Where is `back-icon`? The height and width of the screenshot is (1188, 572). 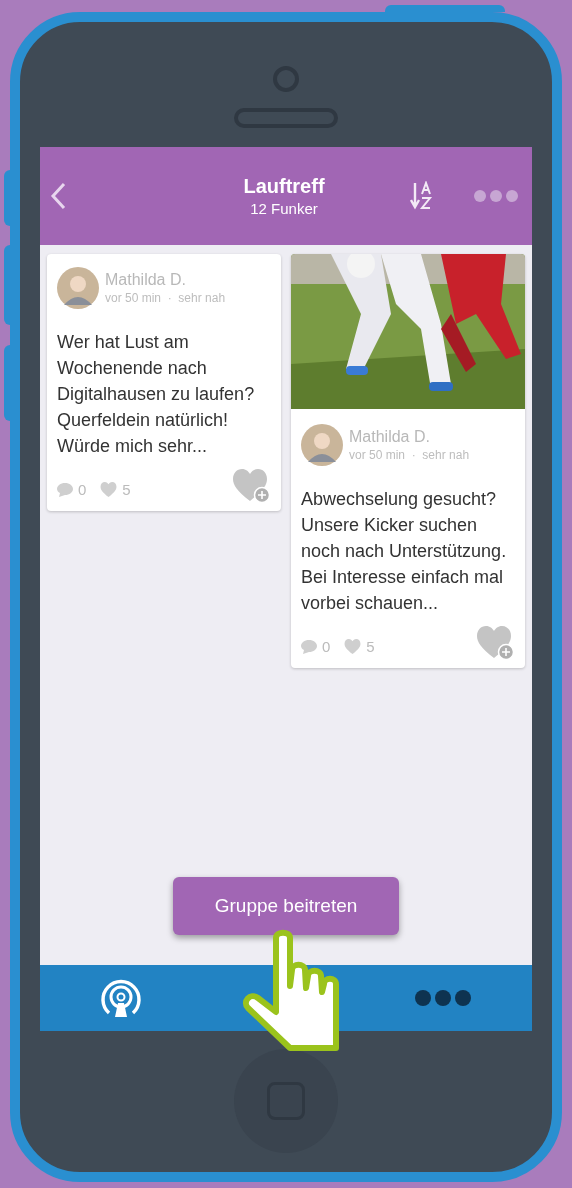 back-icon is located at coordinates (58, 196).